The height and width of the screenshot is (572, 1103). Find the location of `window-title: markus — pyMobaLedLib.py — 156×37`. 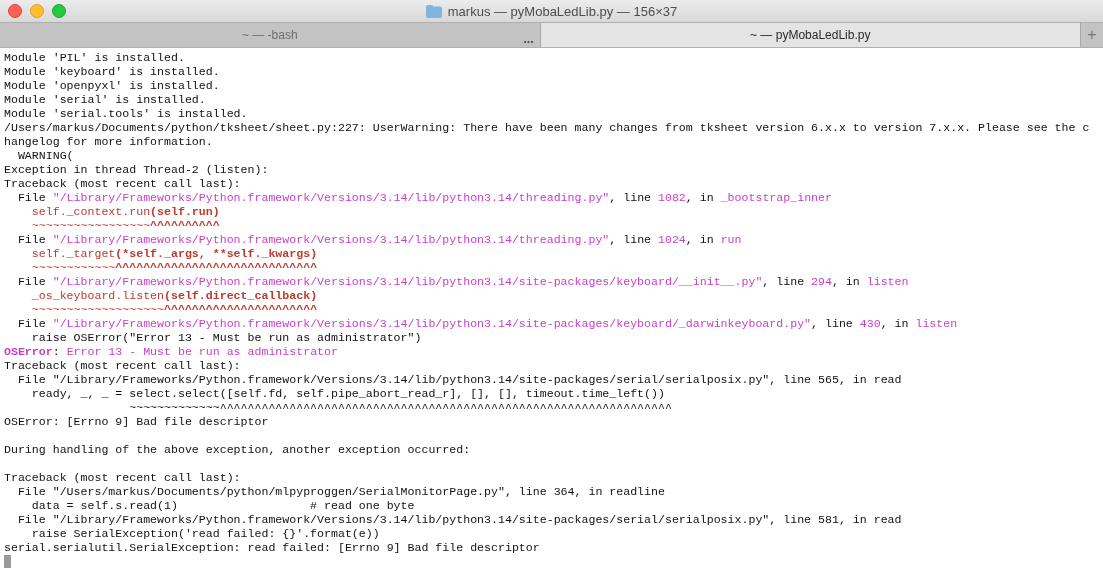

window-title: markus — pyMobaLedLib.py — 156×37 is located at coordinates (562, 11).